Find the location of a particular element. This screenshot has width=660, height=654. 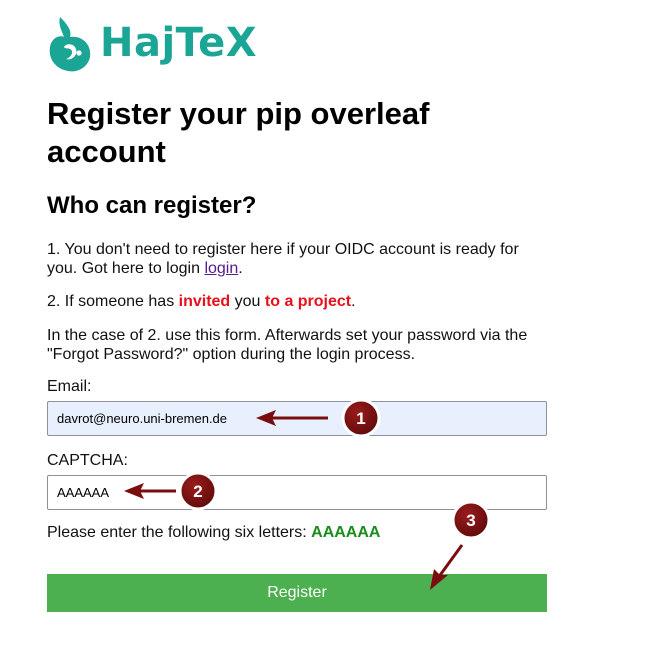

login-link: login is located at coordinates (221, 268).